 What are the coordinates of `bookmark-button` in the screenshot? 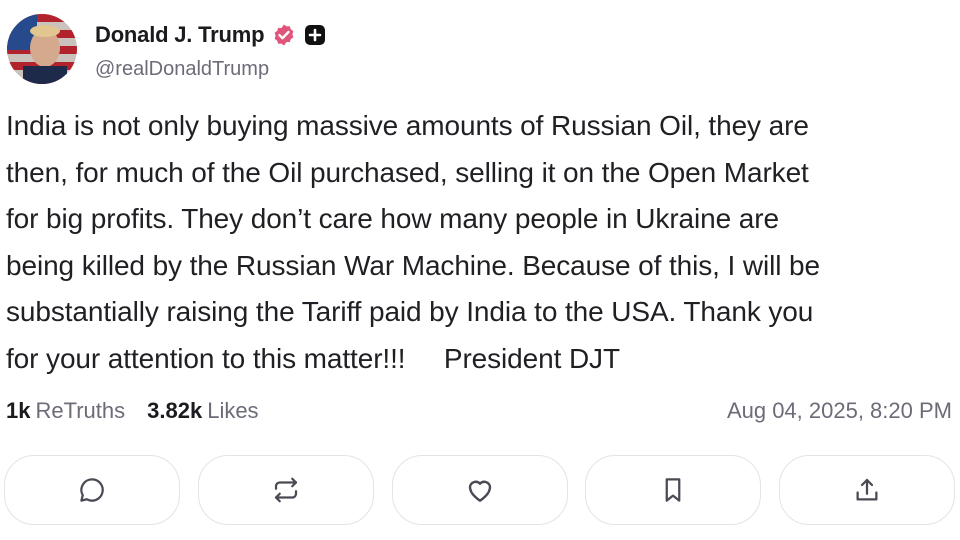 It's located at (673, 490).